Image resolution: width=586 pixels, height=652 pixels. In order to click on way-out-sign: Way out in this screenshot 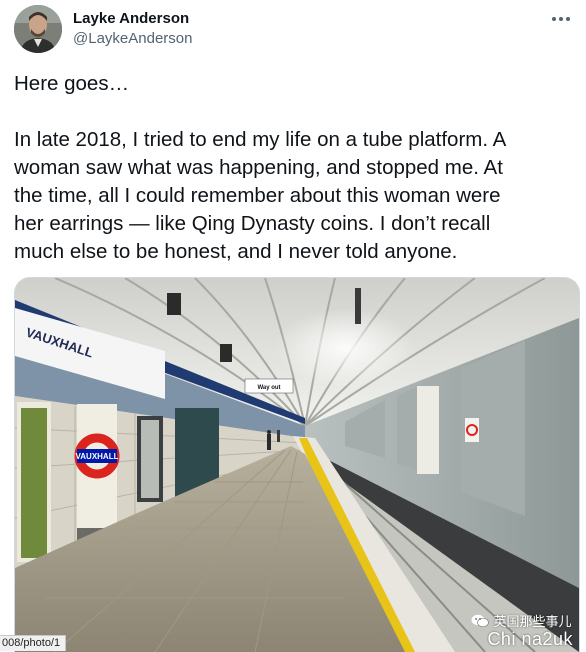, I will do `click(268, 388)`.